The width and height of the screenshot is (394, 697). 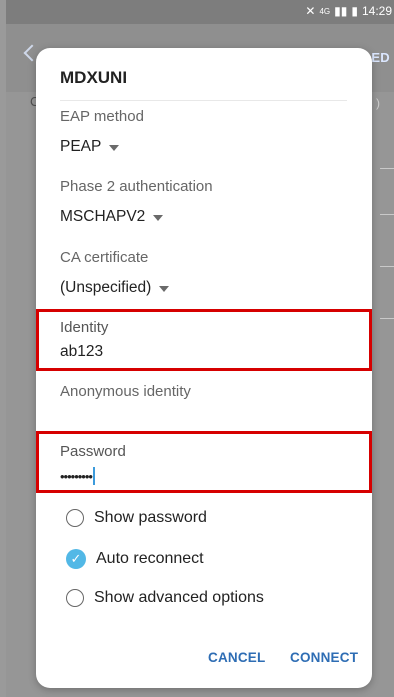 What do you see at coordinates (106, 287) in the screenshot?
I see `ca-certificate-value: (Unspecified)` at bounding box center [106, 287].